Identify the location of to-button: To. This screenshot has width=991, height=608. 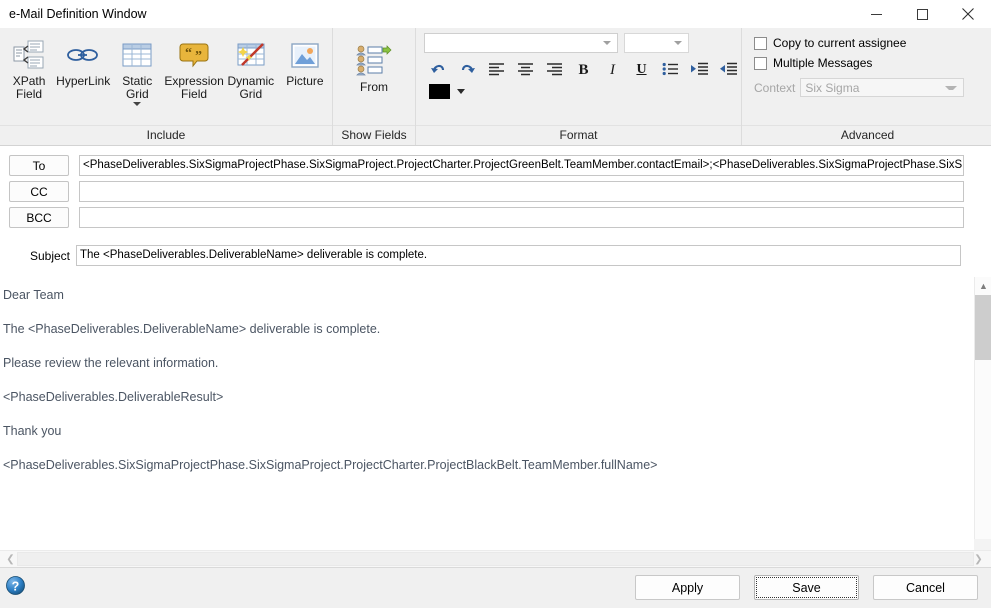
(39, 165).